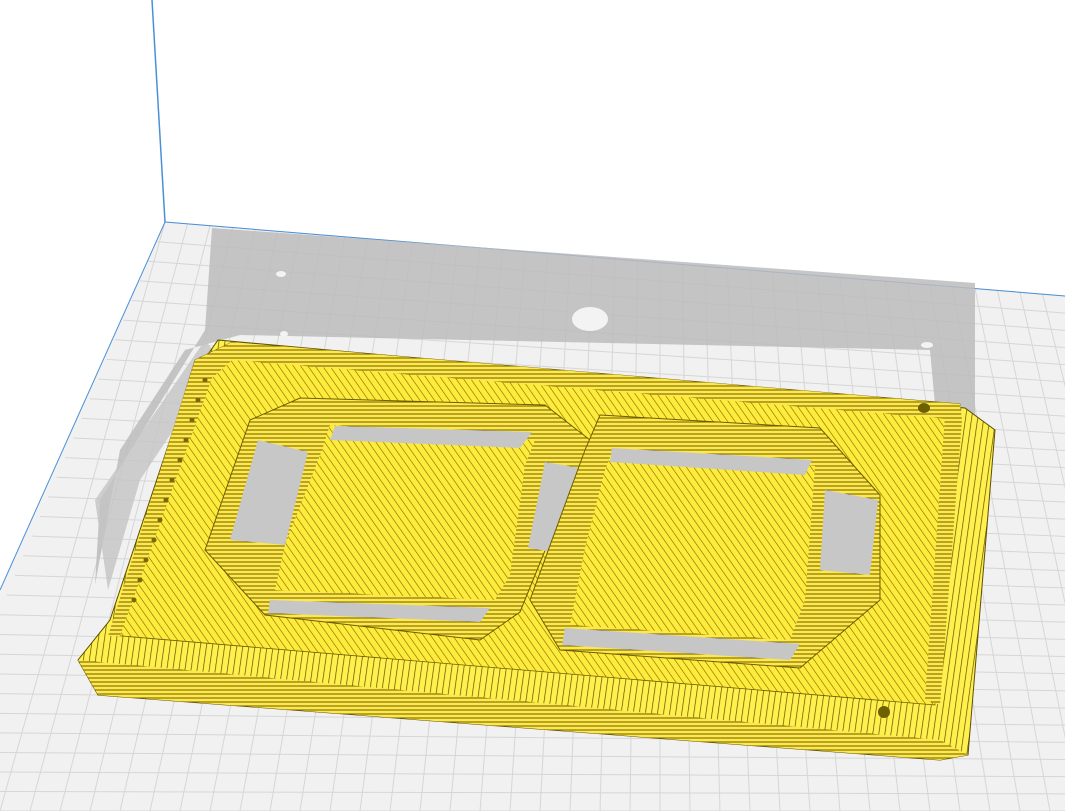 The height and width of the screenshot is (811, 1065). I want to click on window-side-hole, so click(849, 532).